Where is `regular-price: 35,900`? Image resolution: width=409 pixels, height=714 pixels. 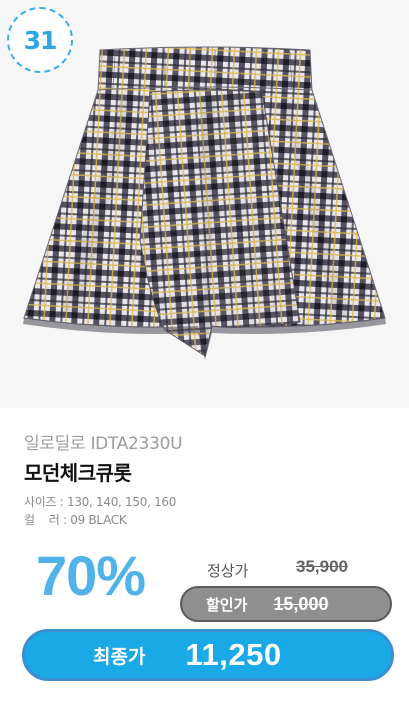
regular-price: 35,900 is located at coordinates (322, 566).